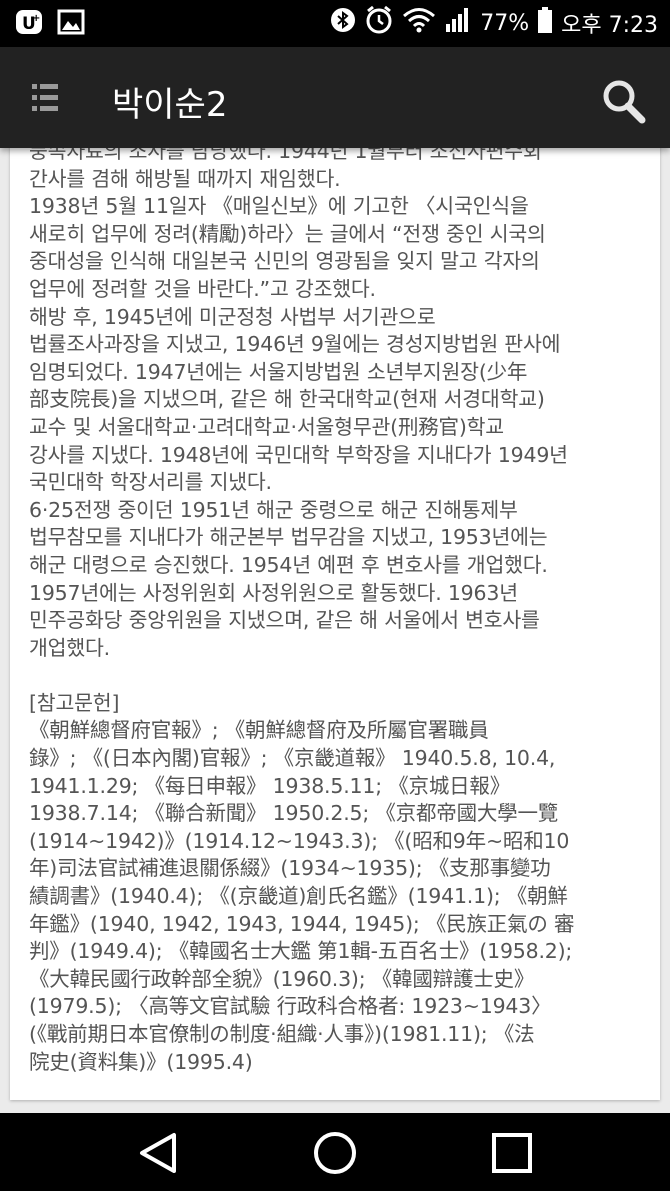 Image resolution: width=670 pixels, height=1191 pixels. What do you see at coordinates (266, 426) in the screenshot?
I see `article-line: 교수 및 서울대학교·고려대학교·서울형무관(刑務官)학교` at bounding box center [266, 426].